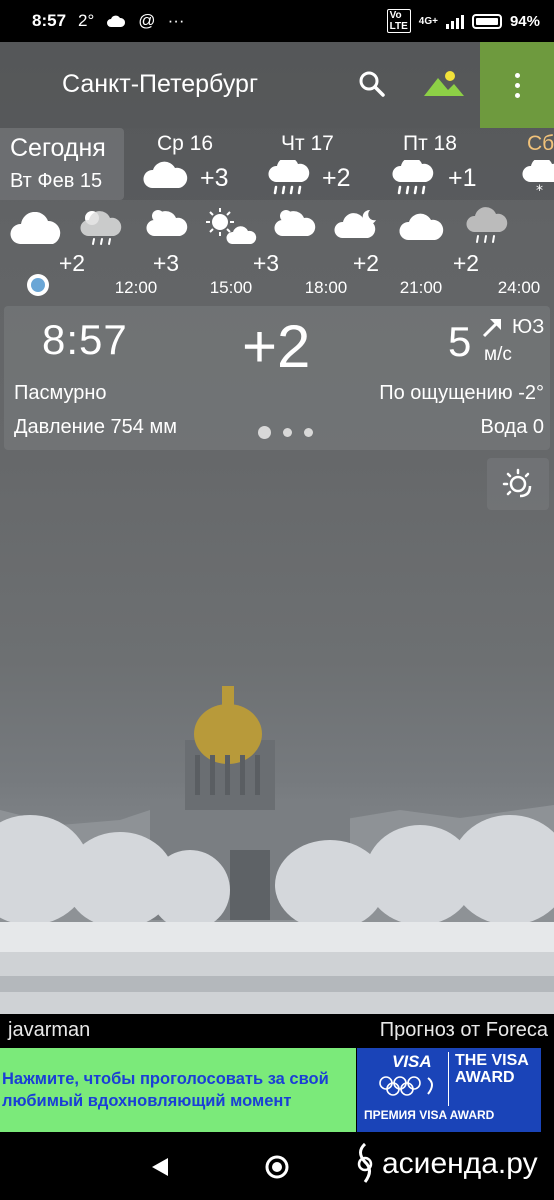  What do you see at coordinates (498, 354) in the screenshot?
I see `wind-unit: м/с` at bounding box center [498, 354].